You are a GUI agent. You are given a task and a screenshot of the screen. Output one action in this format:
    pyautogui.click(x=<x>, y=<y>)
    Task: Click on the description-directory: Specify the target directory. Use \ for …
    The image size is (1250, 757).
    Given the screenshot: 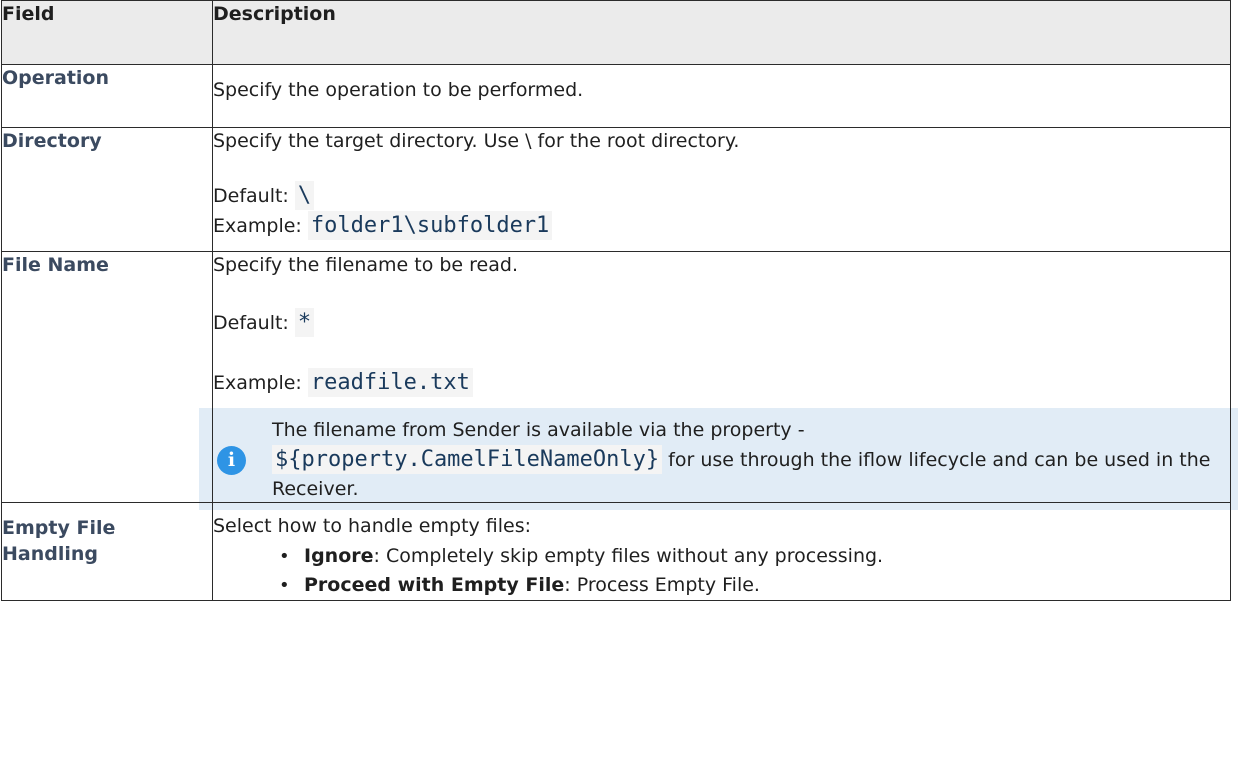 What is the action you would take?
    pyautogui.click(x=721, y=189)
    